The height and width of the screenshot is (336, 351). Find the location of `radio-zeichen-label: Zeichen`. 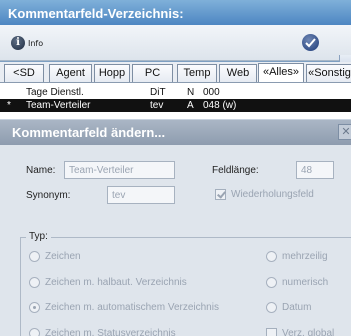

radio-zeichen-label: Zeichen is located at coordinates (63, 256).